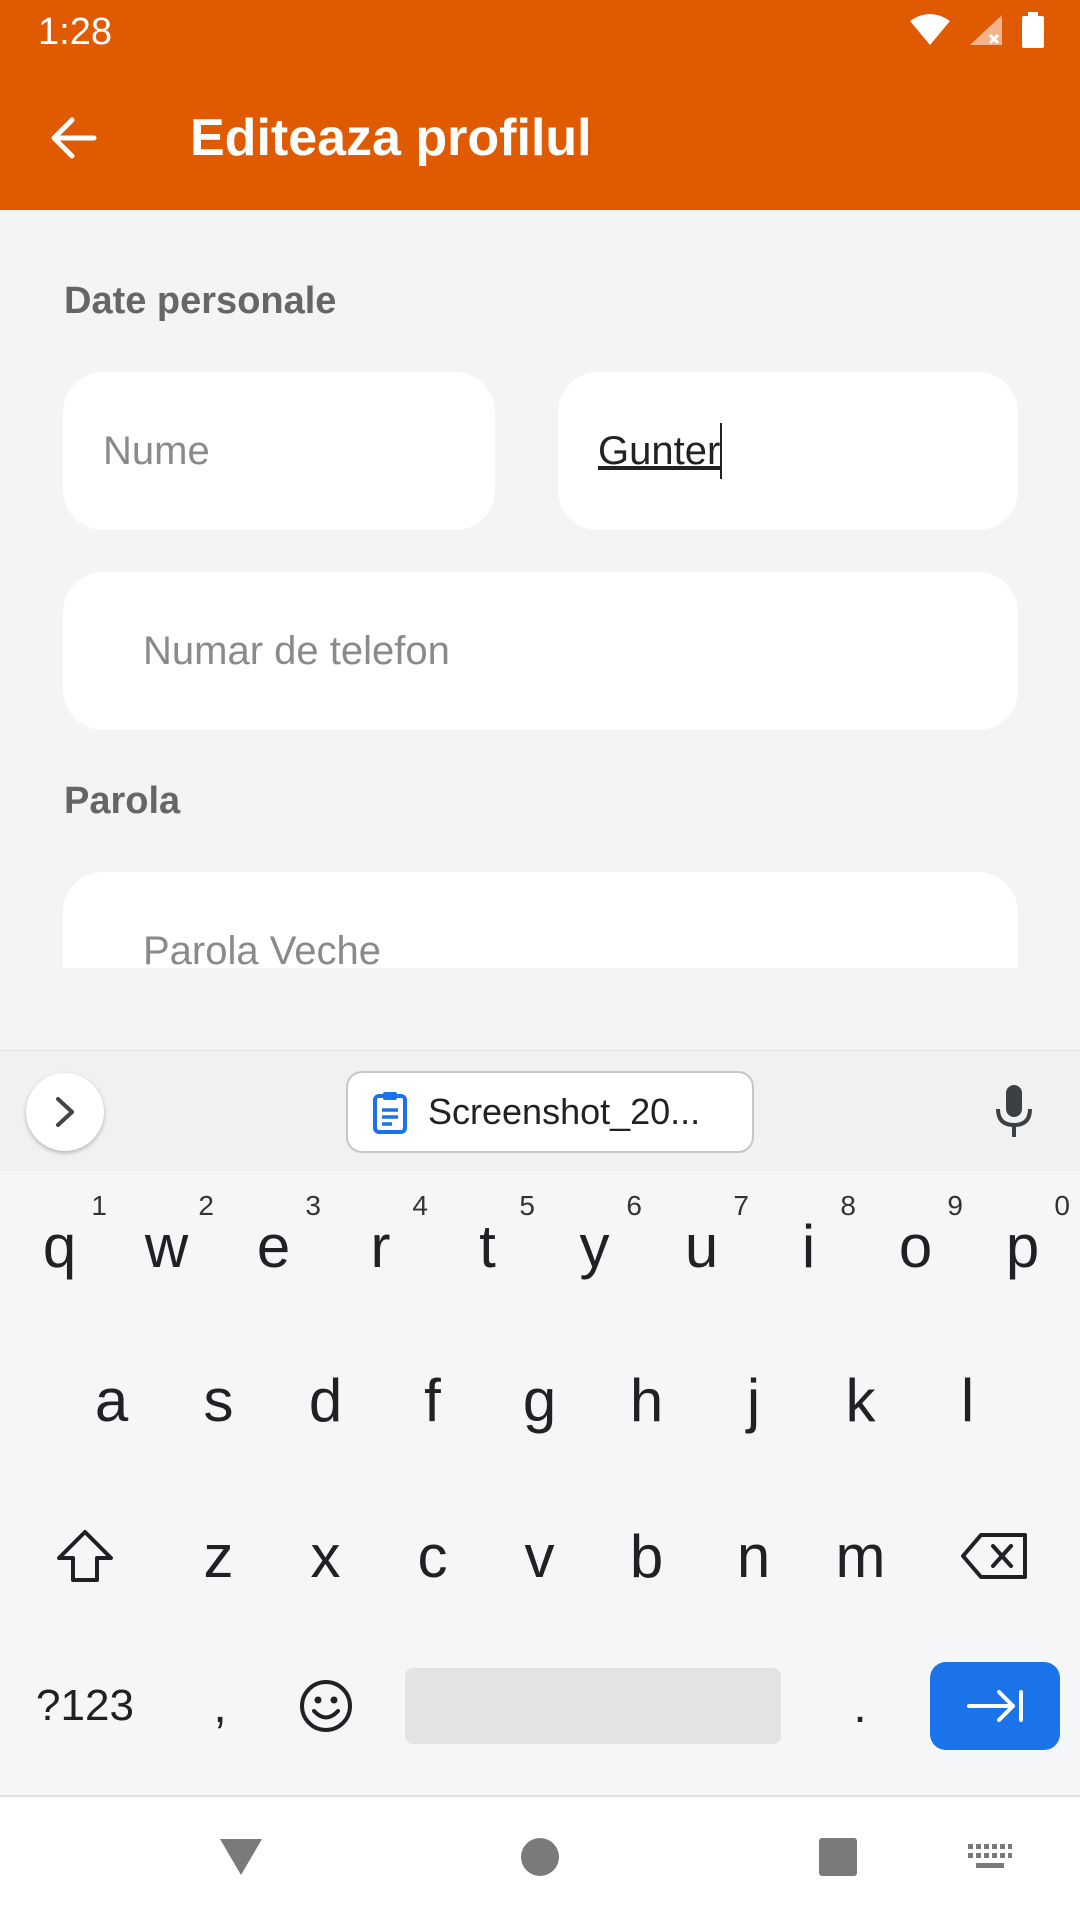  I want to click on status-time: 1:28, so click(75, 32).